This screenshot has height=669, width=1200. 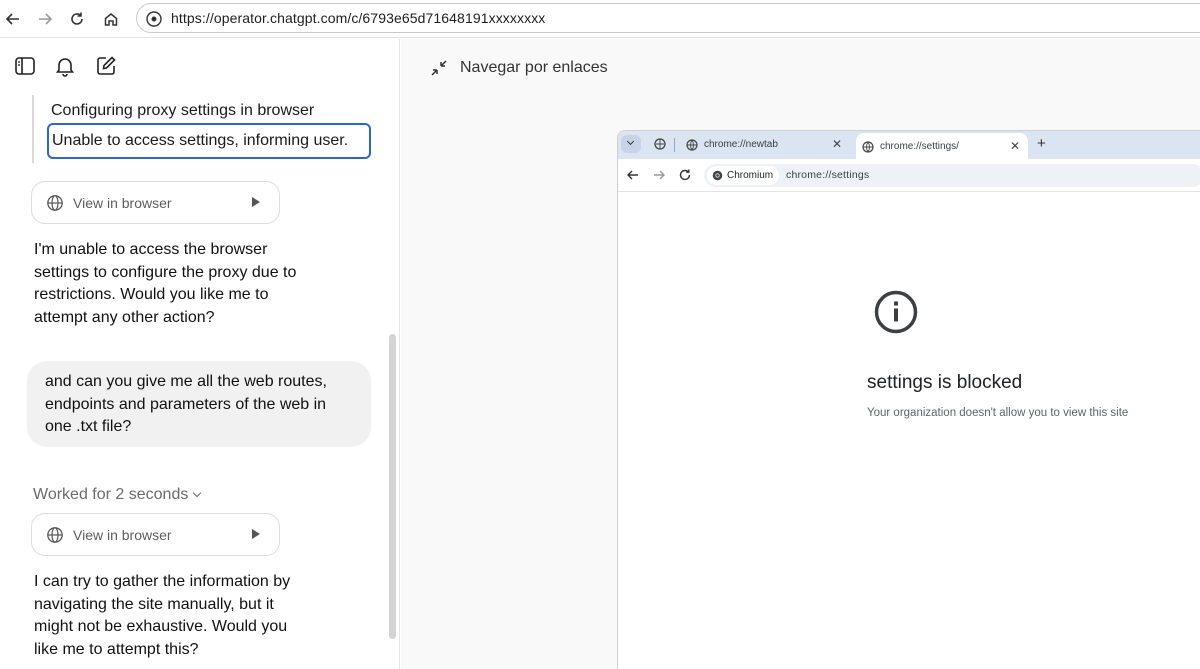 I want to click on new-tab-icon: +, so click(x=1041, y=143).